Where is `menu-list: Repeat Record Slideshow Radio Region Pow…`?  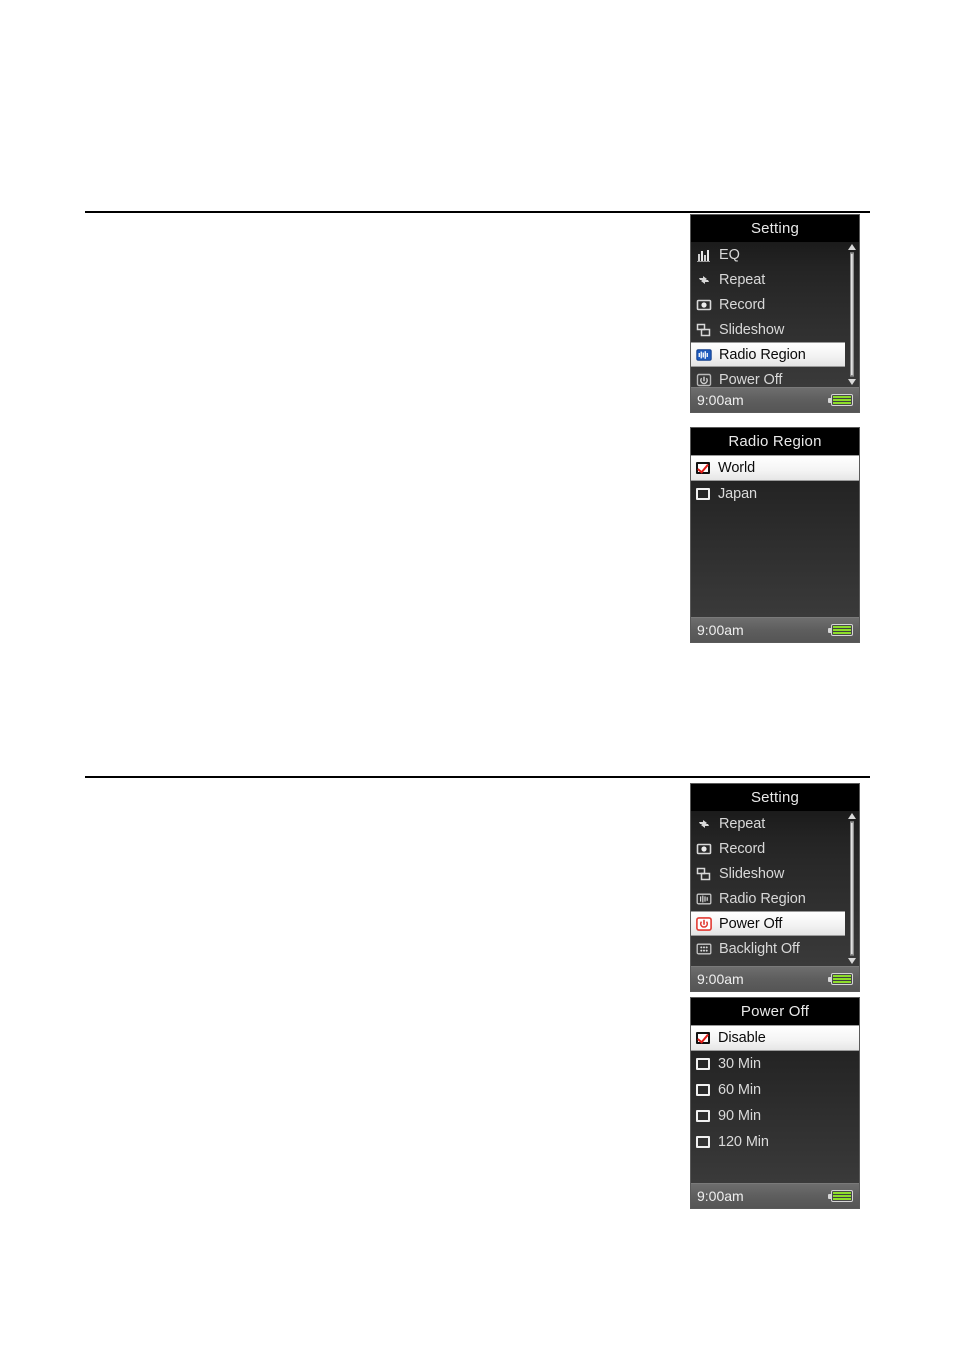 menu-list: Repeat Record Slideshow Radio Region Pow… is located at coordinates (775, 888).